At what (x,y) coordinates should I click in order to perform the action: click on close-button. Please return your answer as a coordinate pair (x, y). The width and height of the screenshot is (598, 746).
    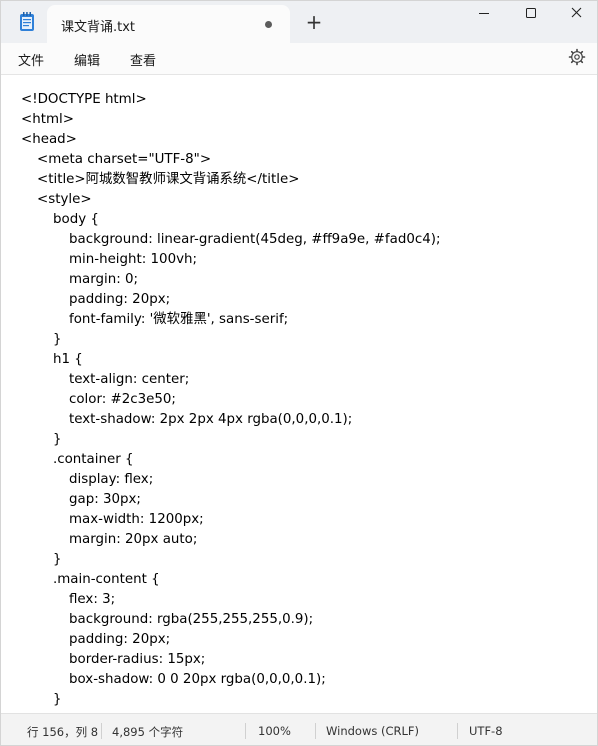
    Looking at the image, I should click on (575, 18).